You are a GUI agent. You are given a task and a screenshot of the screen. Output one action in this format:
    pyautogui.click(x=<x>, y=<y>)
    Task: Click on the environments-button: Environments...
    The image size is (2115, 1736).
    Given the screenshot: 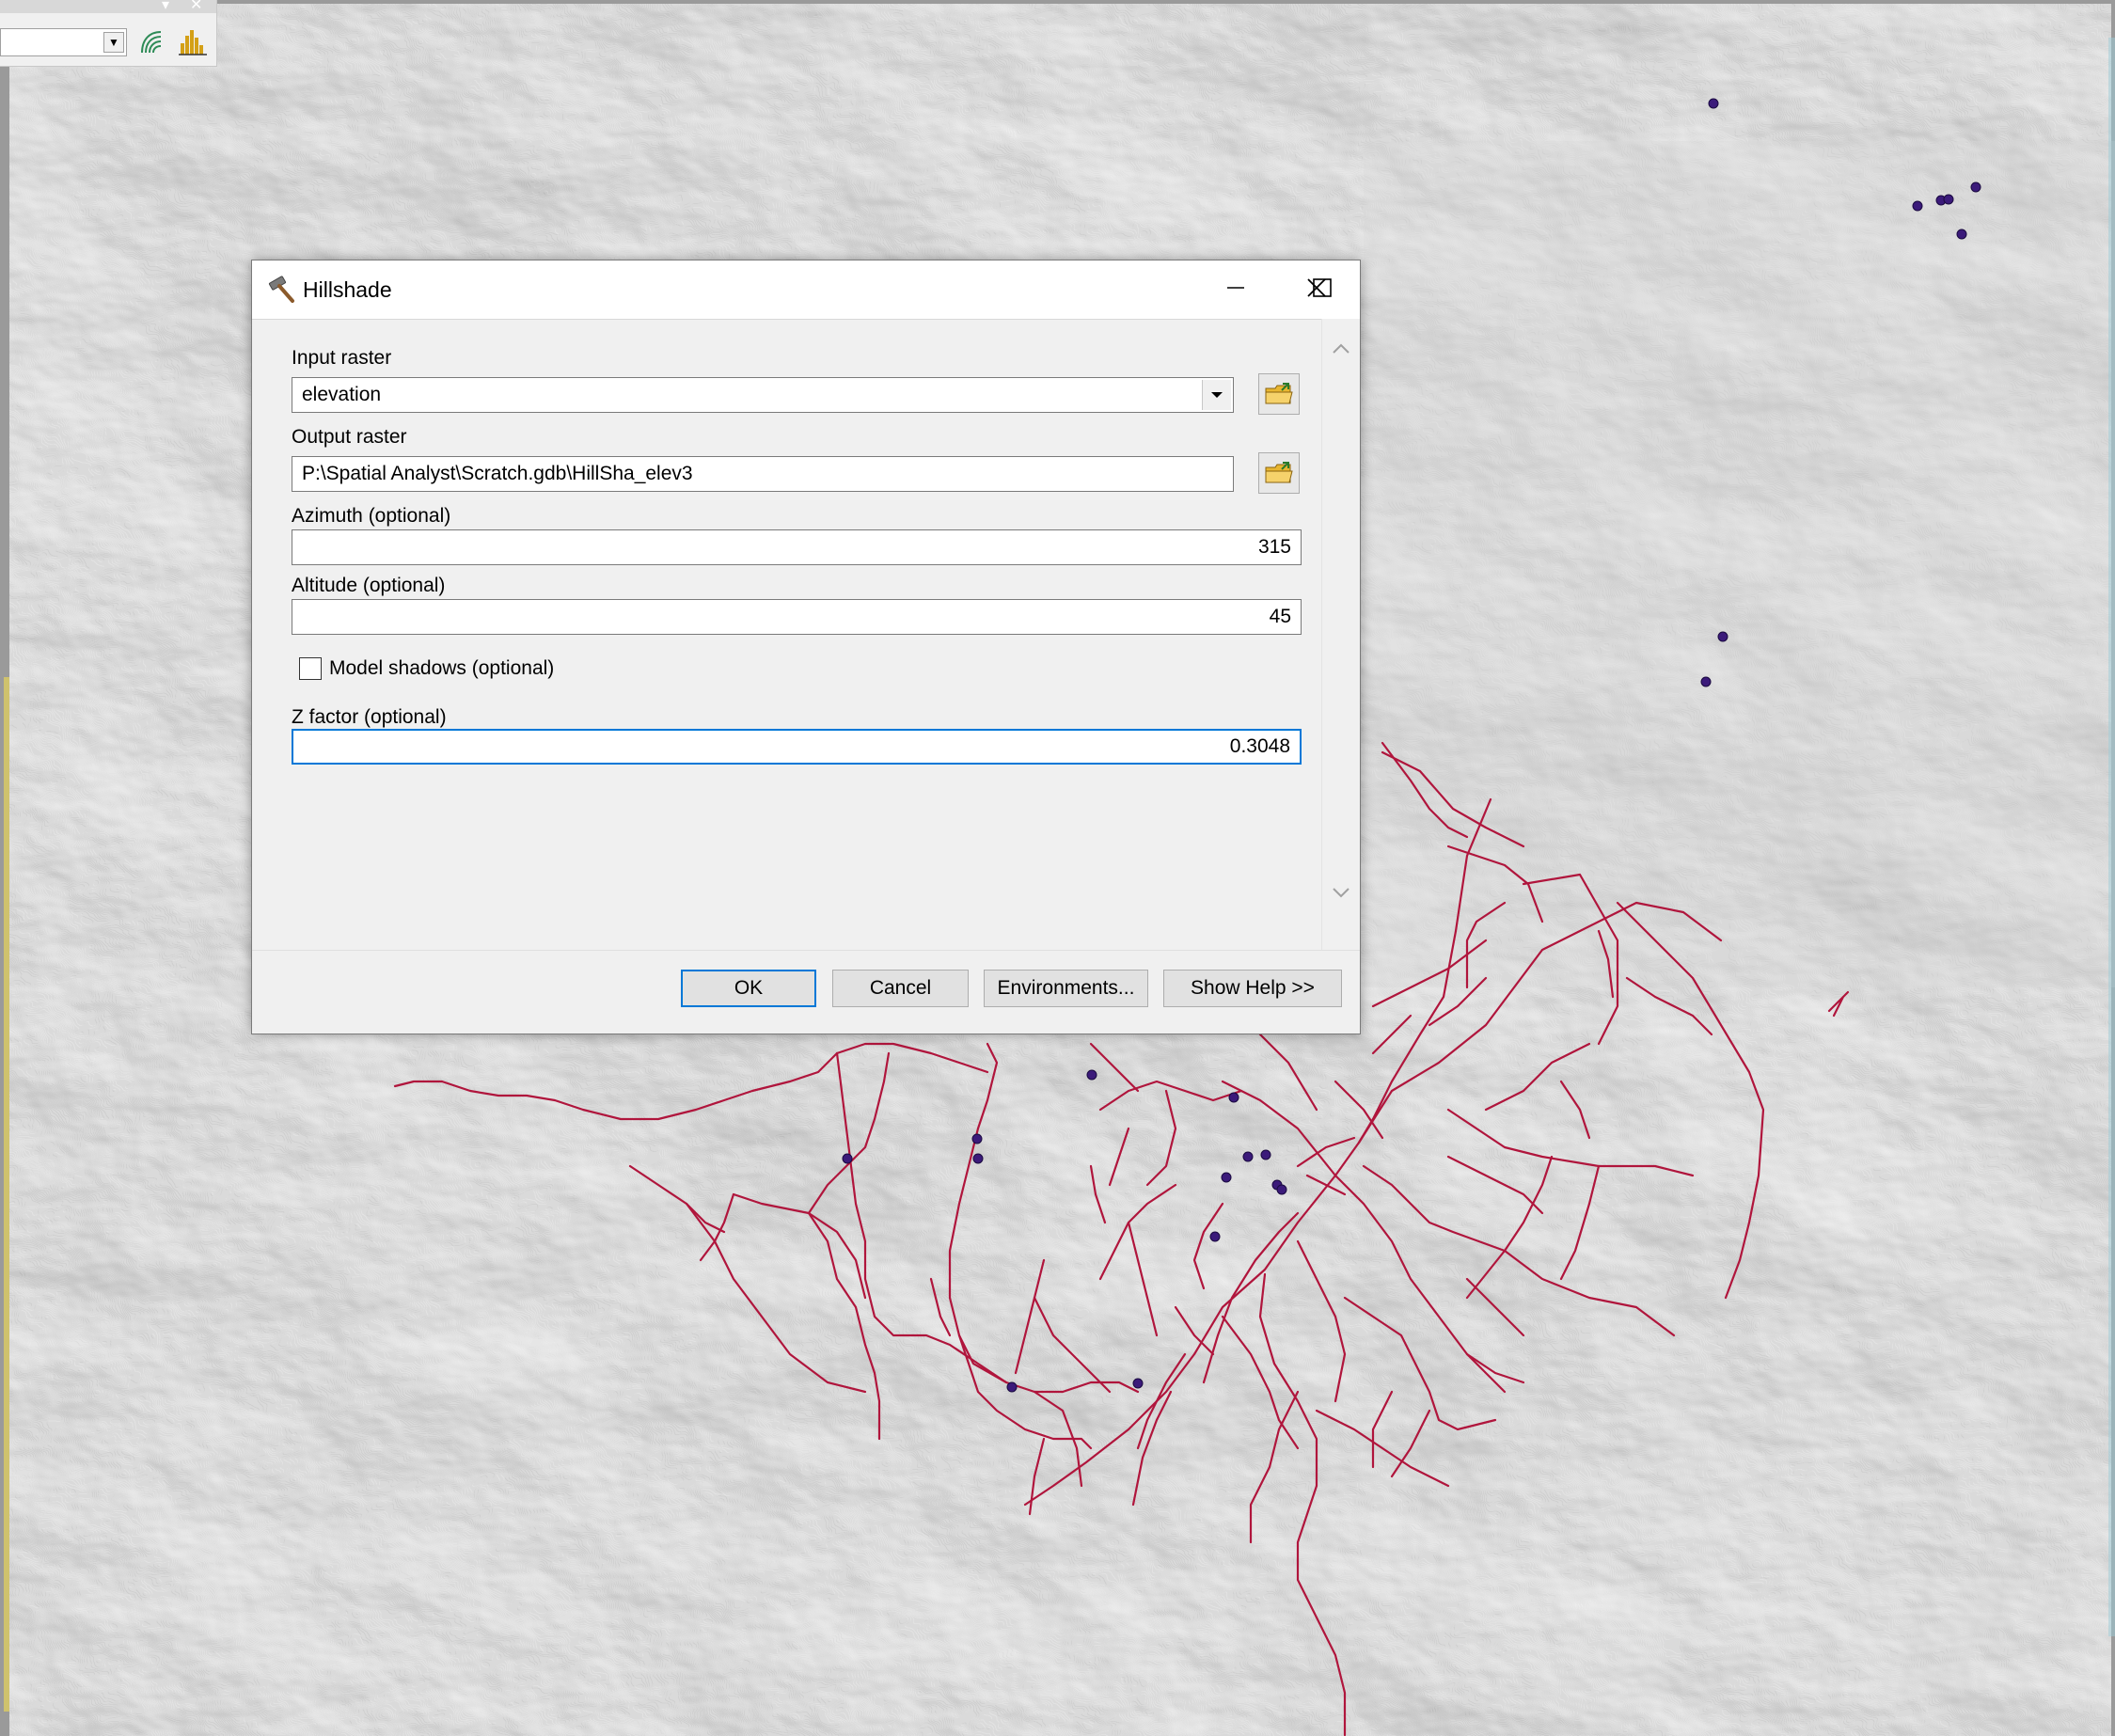 What is the action you would take?
    pyautogui.click(x=1066, y=988)
    